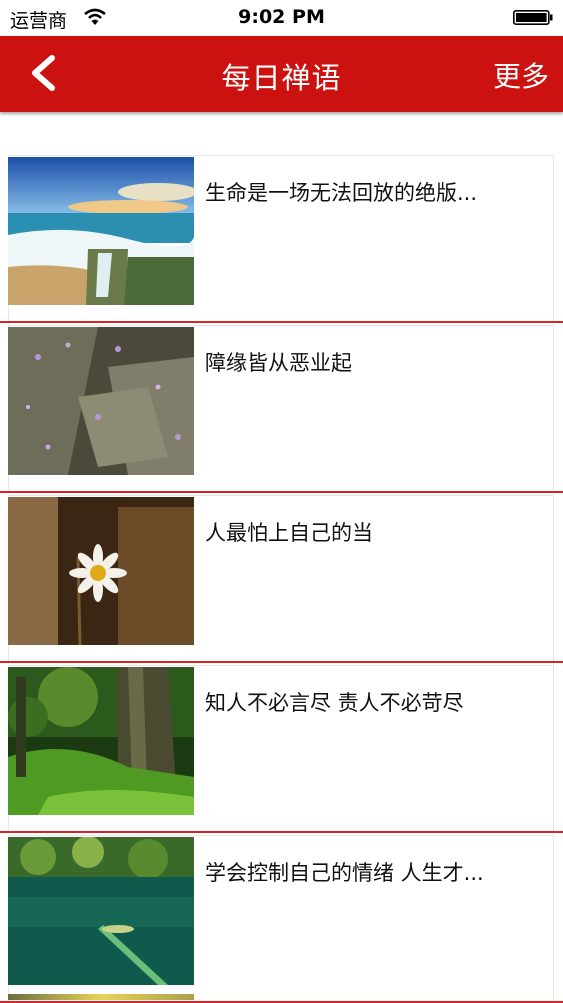  I want to click on status-bar: 运营商 9:02 PM, so click(281, 18).